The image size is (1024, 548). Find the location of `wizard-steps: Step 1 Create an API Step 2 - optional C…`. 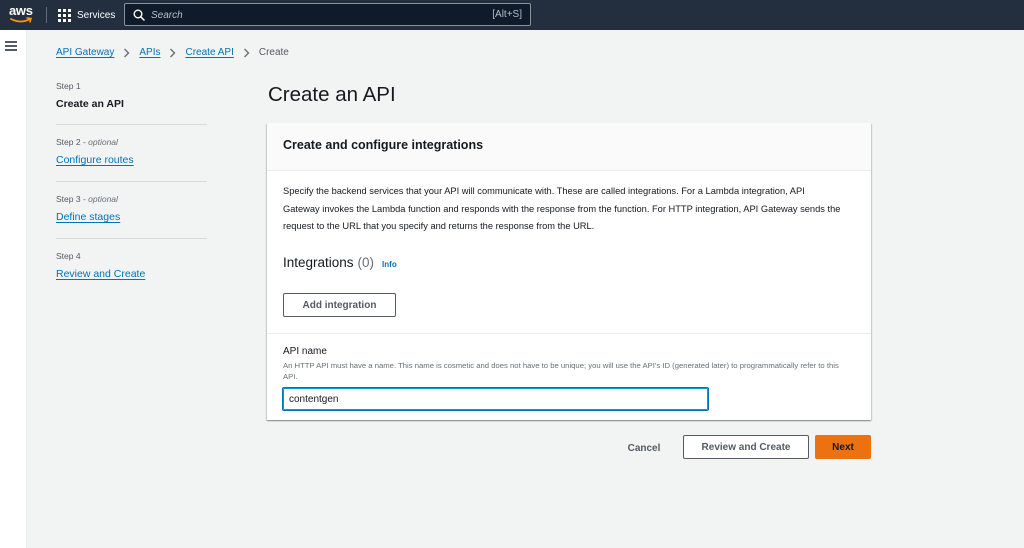

wizard-steps: Step 1 Create an API Step 2 - optional C… is located at coordinates (131, 181).